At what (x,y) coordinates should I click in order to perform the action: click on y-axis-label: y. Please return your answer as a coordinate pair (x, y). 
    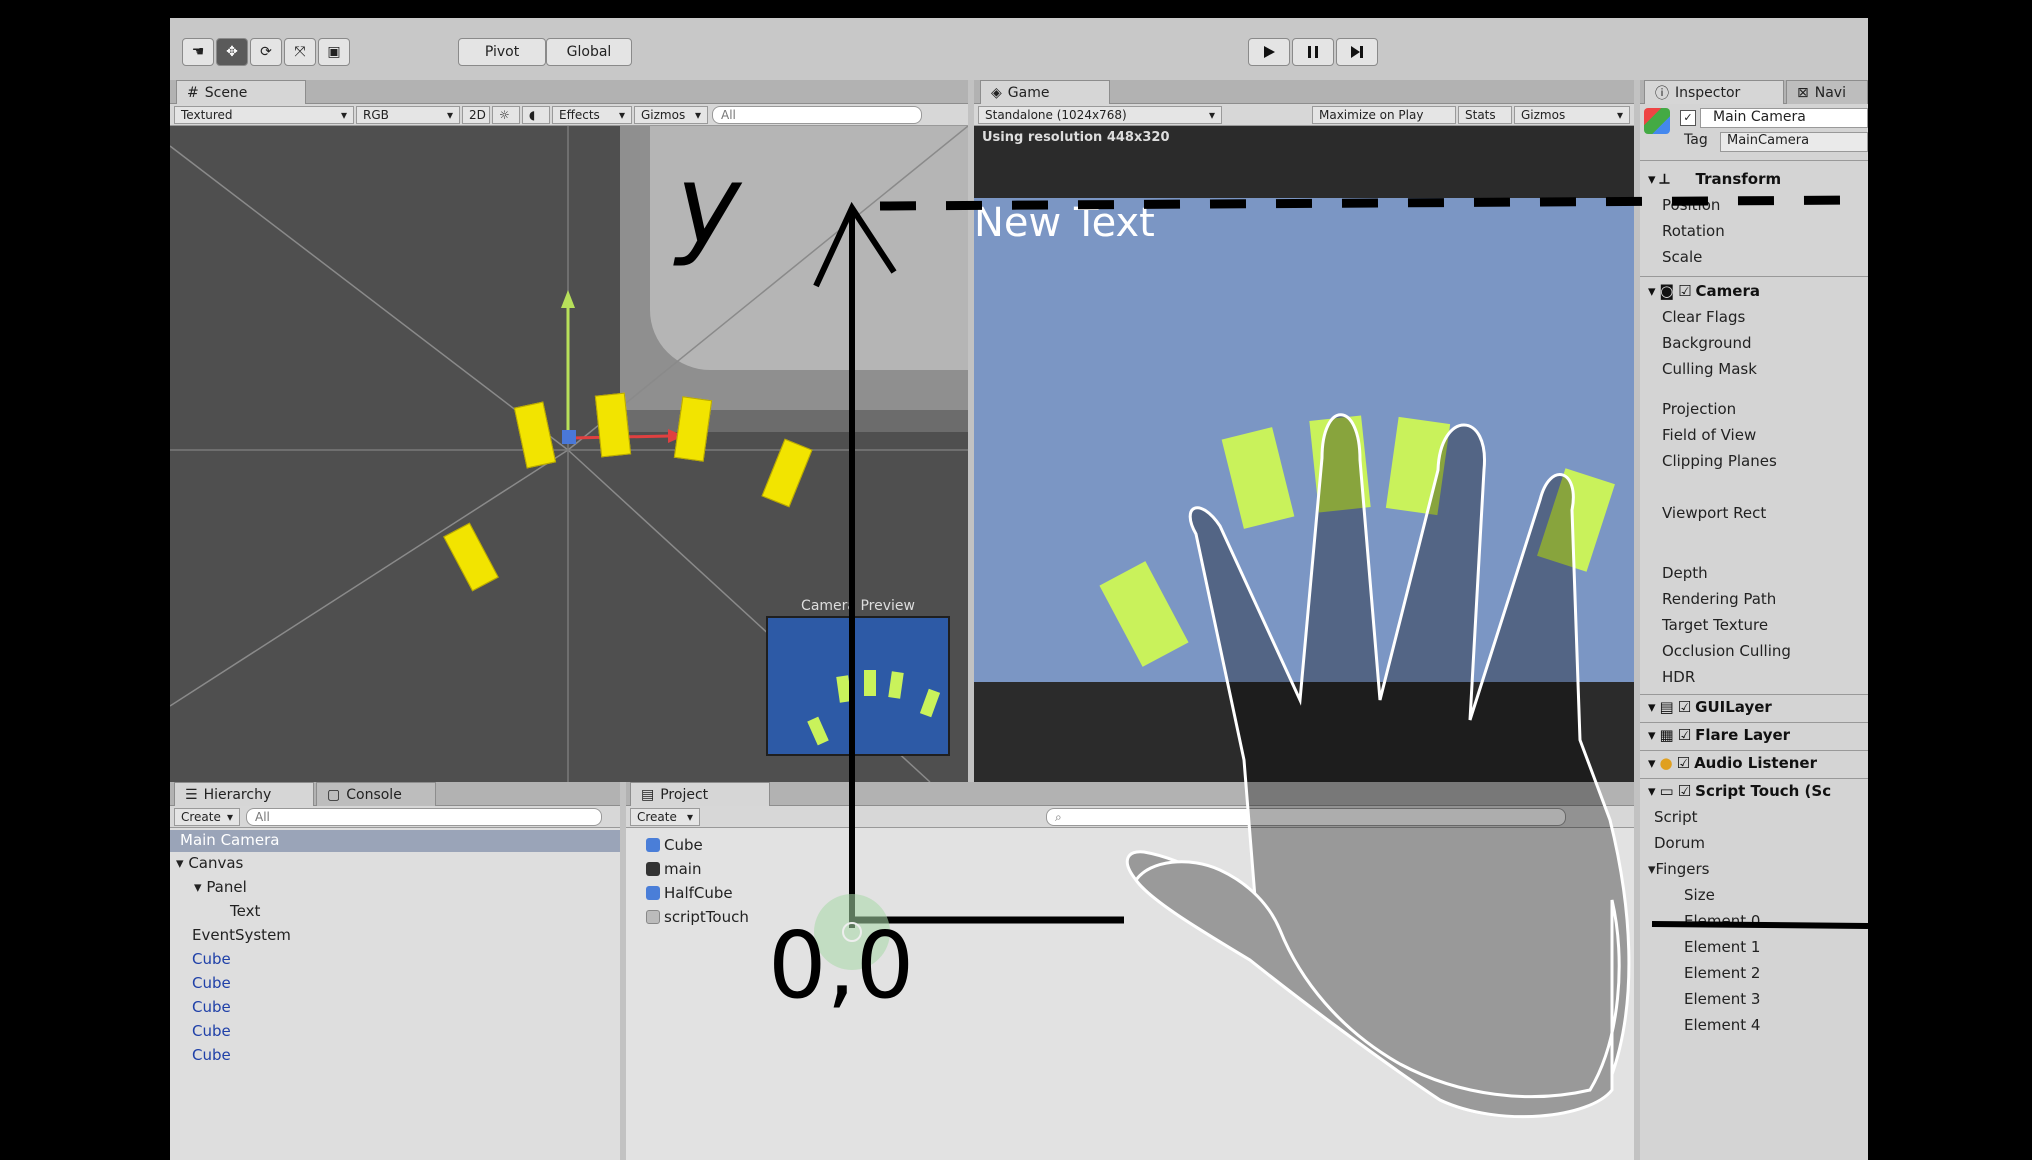
    Looking at the image, I should click on (709, 205).